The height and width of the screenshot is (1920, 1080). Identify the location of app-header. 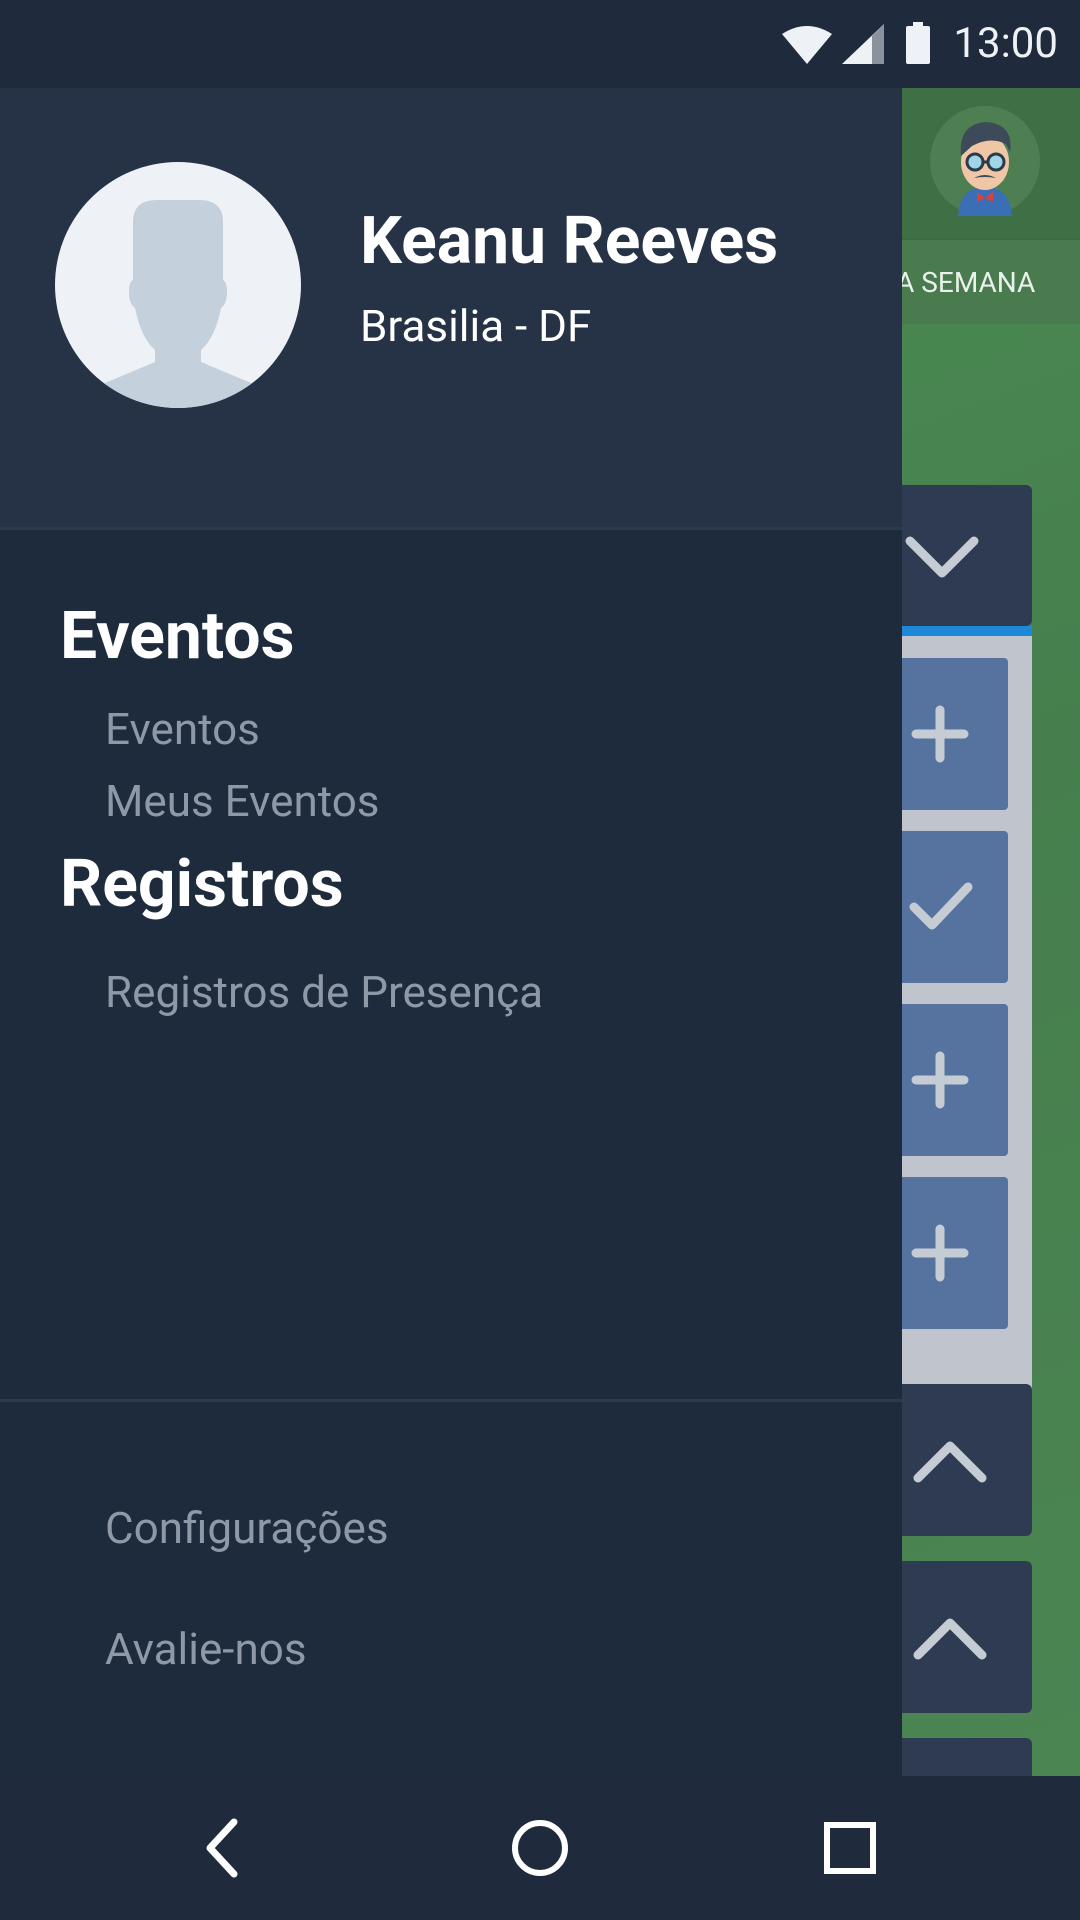
(991, 163).